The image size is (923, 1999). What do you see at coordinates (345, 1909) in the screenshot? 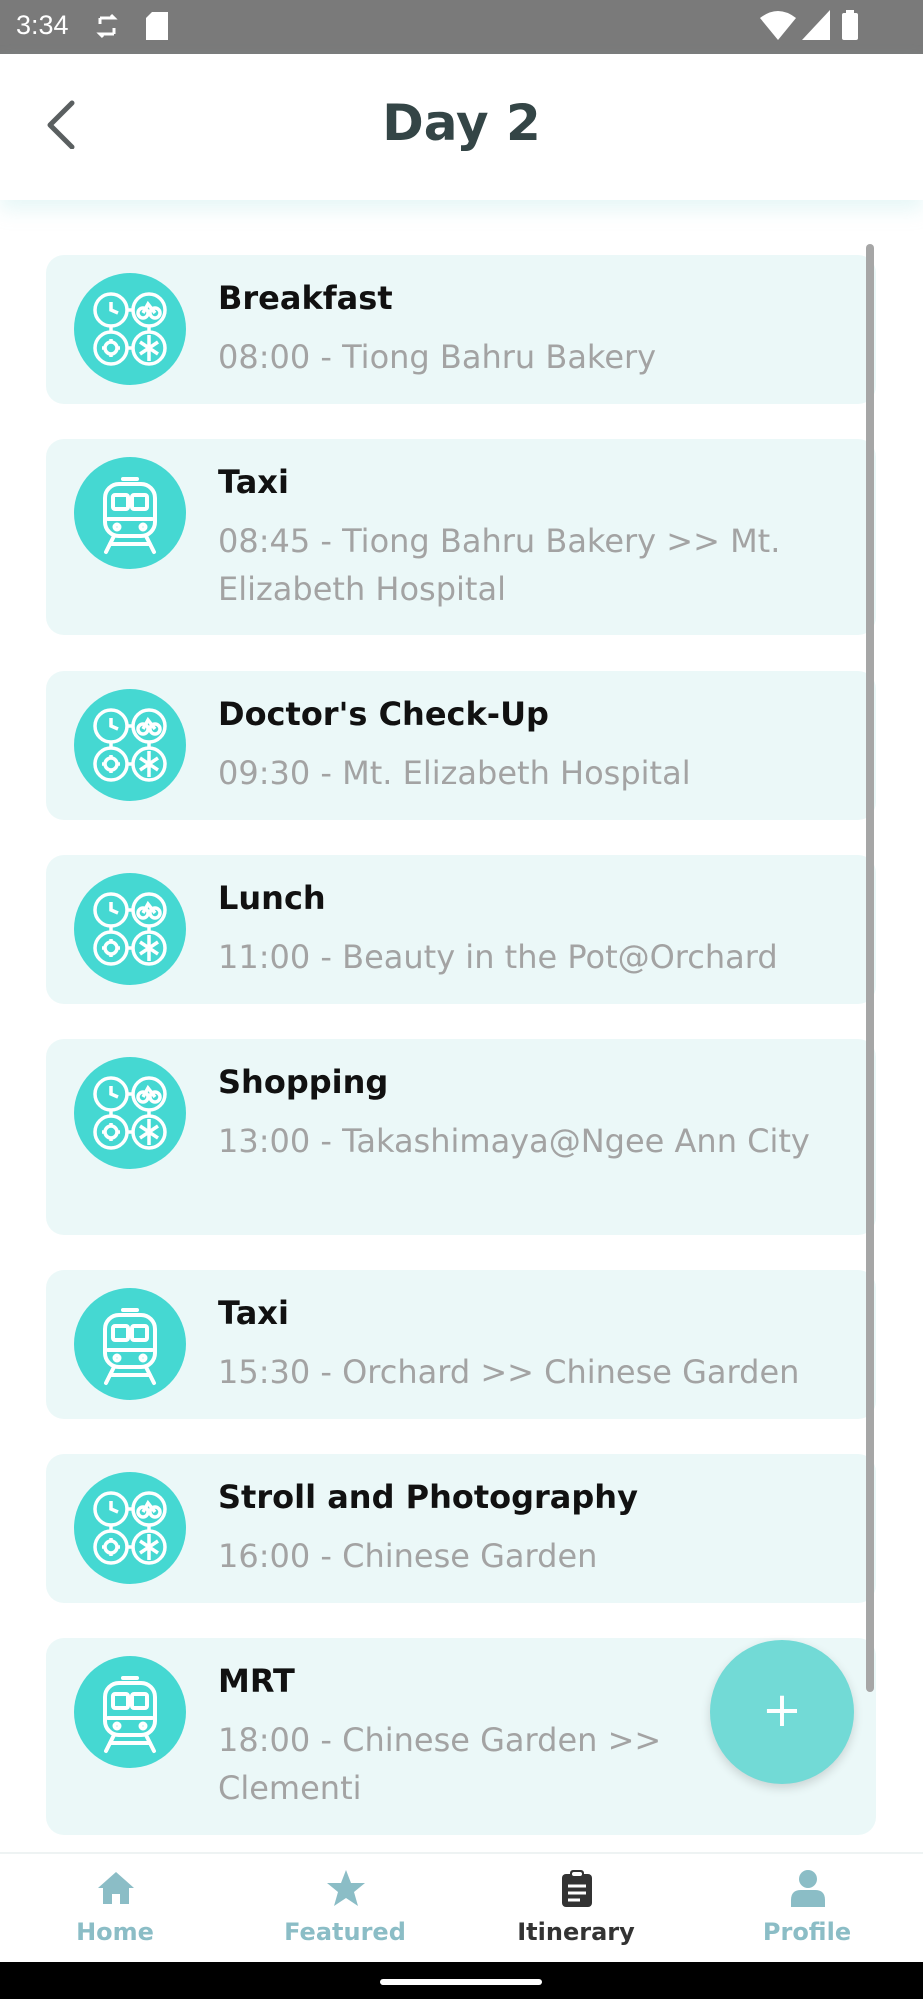
I see `tab-featured: Featured` at bounding box center [345, 1909].